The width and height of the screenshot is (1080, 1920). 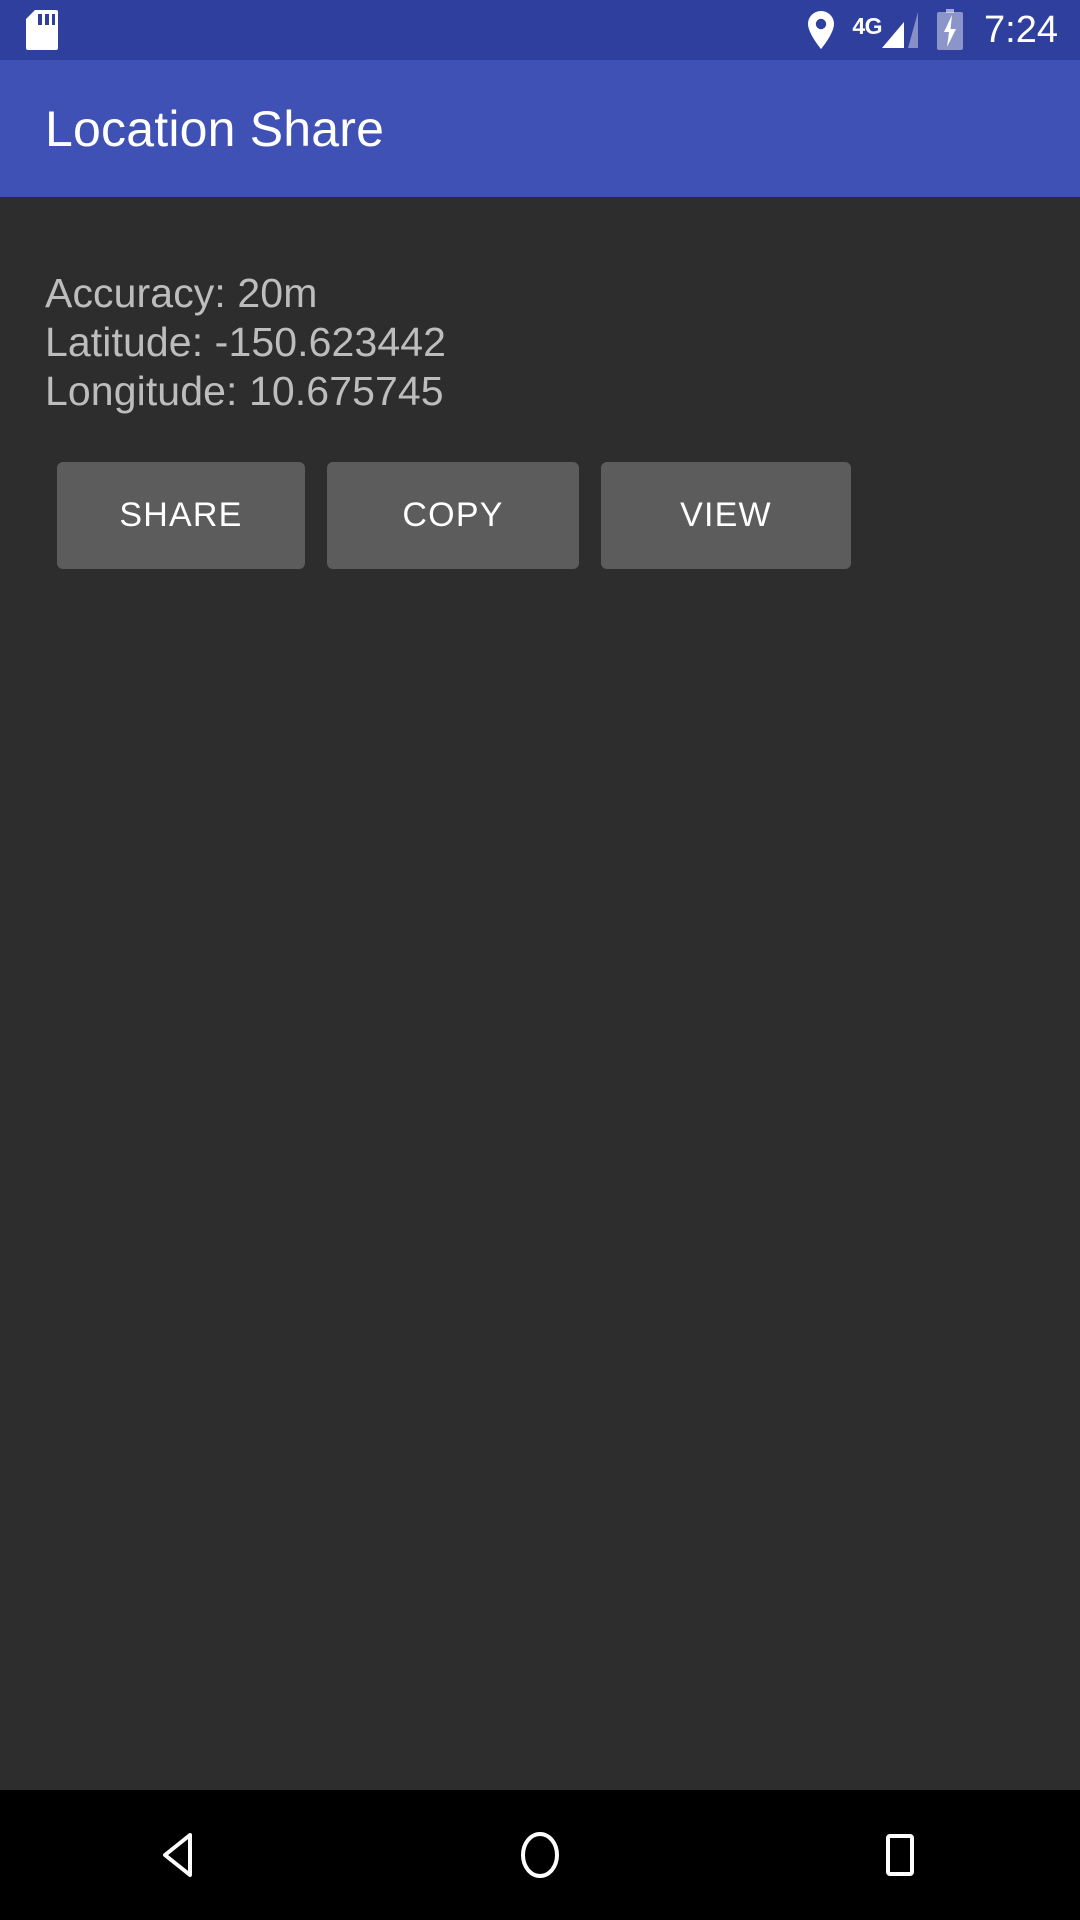 What do you see at coordinates (1021, 30) in the screenshot?
I see `status-bar-clock: 7:24` at bounding box center [1021, 30].